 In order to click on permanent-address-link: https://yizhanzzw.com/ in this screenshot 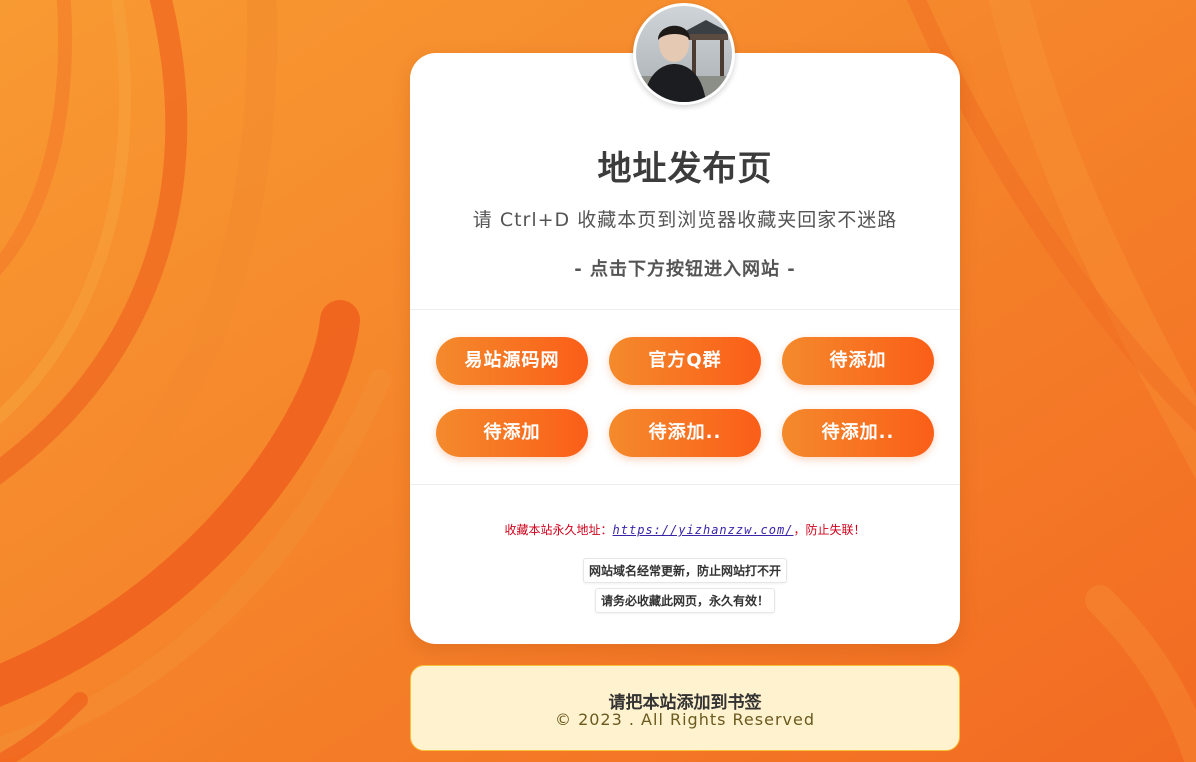, I will do `click(703, 530)`.